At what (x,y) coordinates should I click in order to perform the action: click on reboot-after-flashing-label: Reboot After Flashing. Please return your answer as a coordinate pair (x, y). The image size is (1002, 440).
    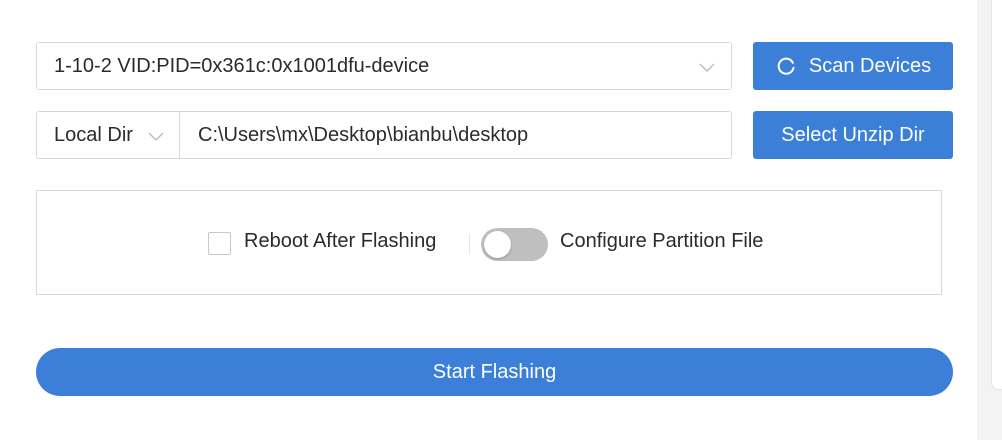
    Looking at the image, I should click on (340, 241).